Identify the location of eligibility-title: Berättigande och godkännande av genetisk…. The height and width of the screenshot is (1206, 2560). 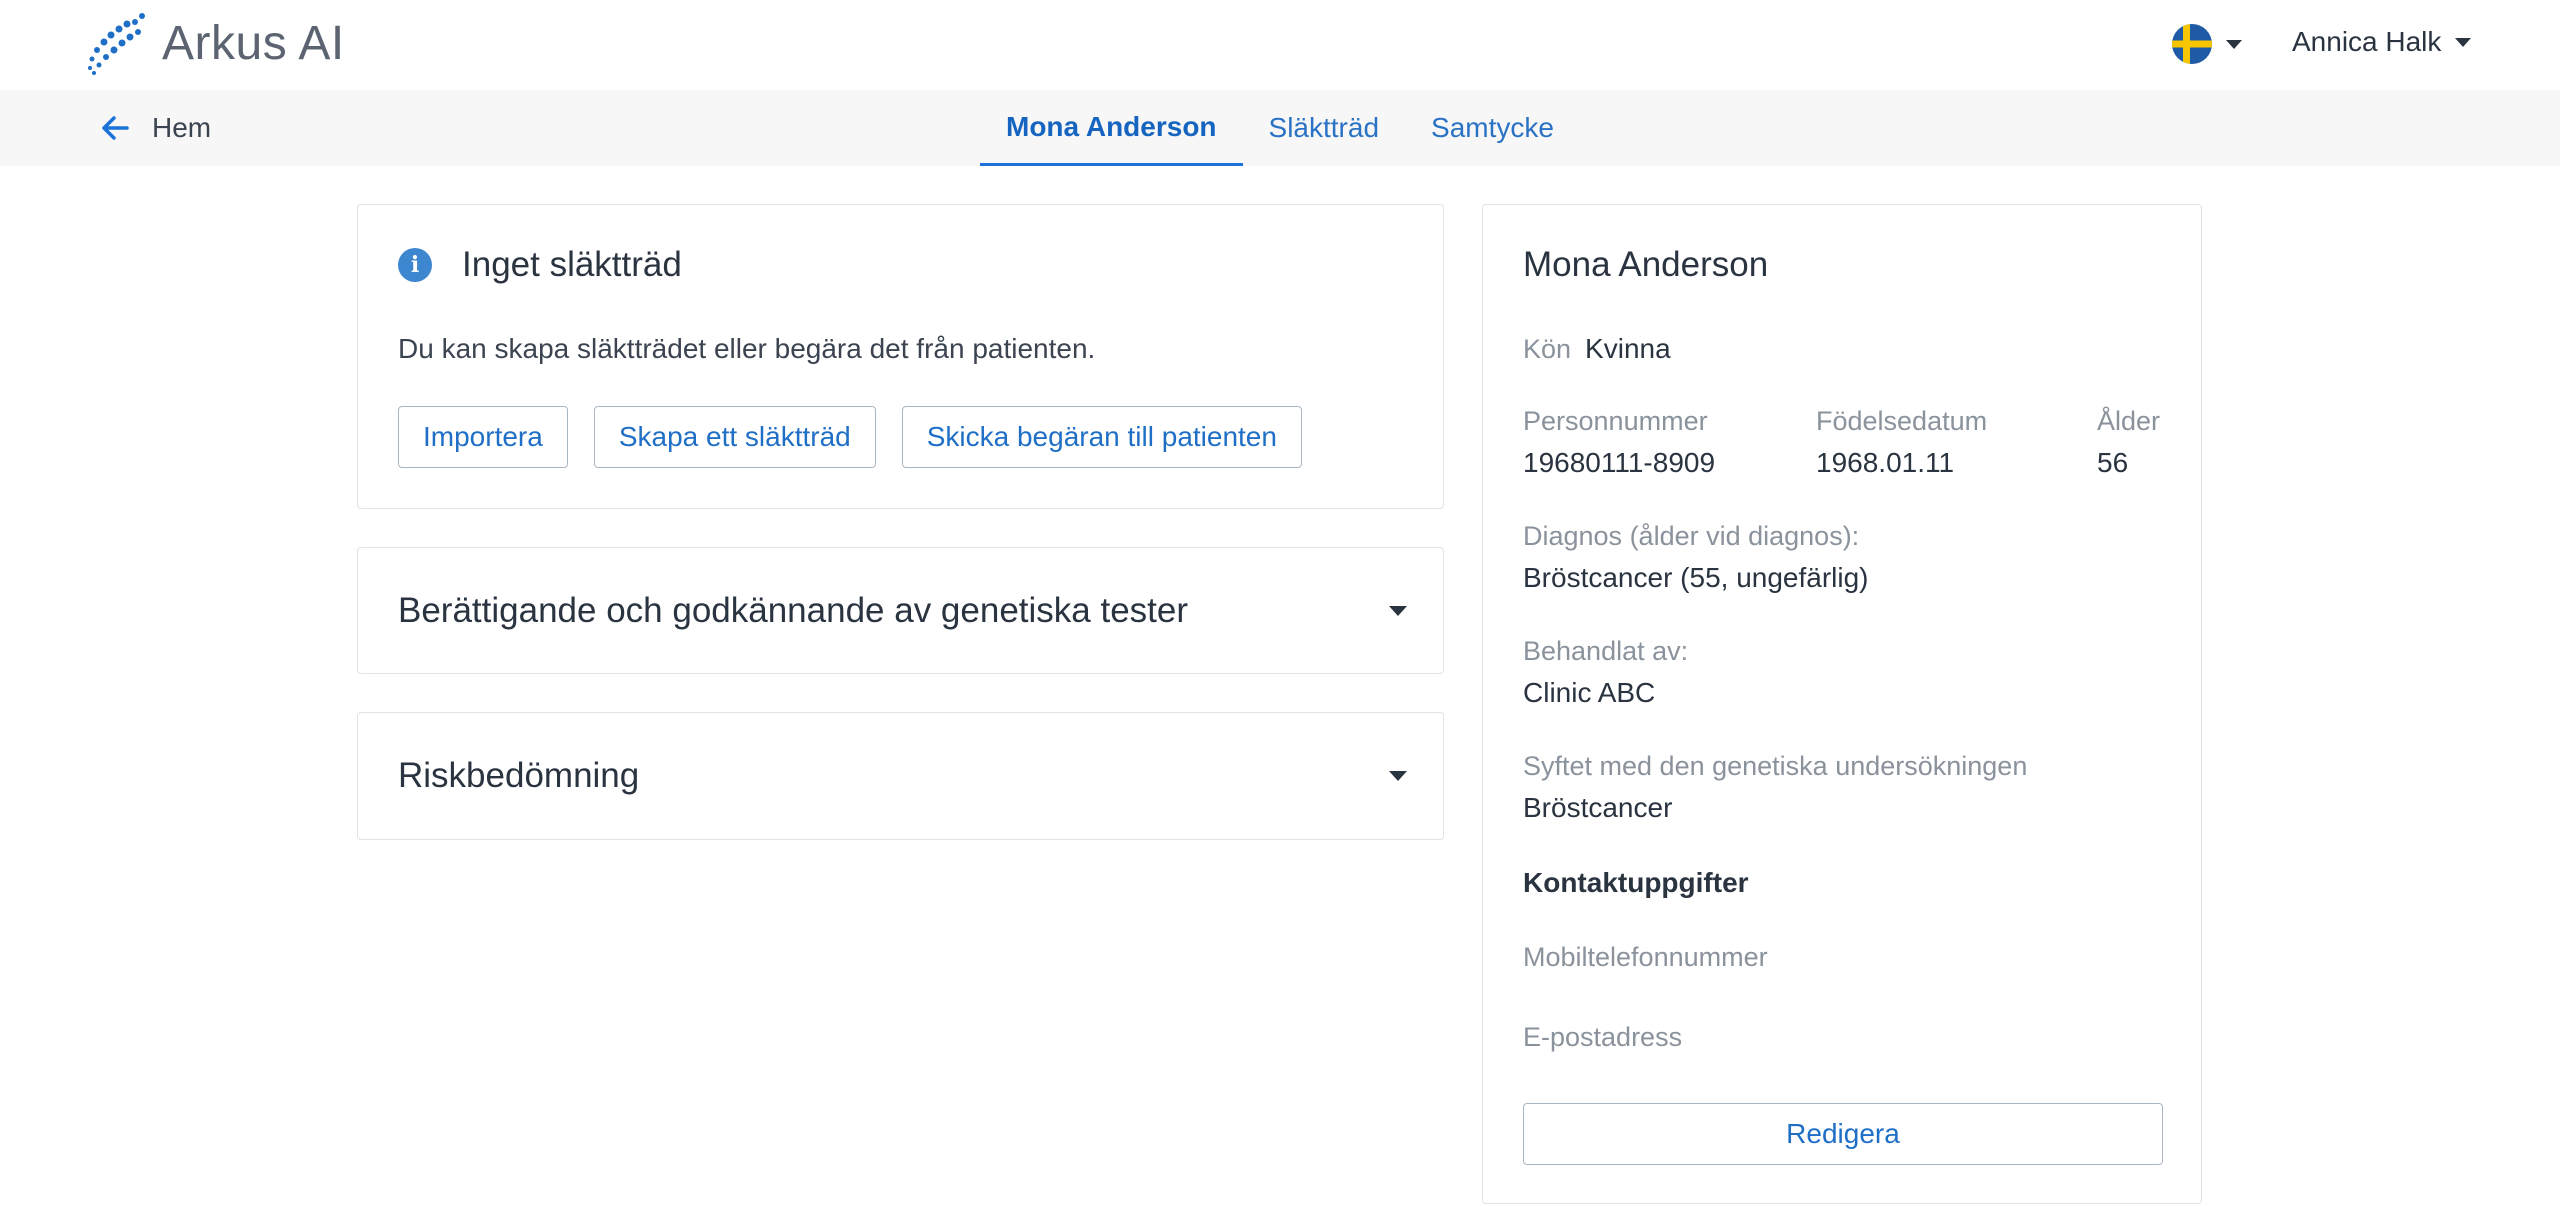
(793, 610).